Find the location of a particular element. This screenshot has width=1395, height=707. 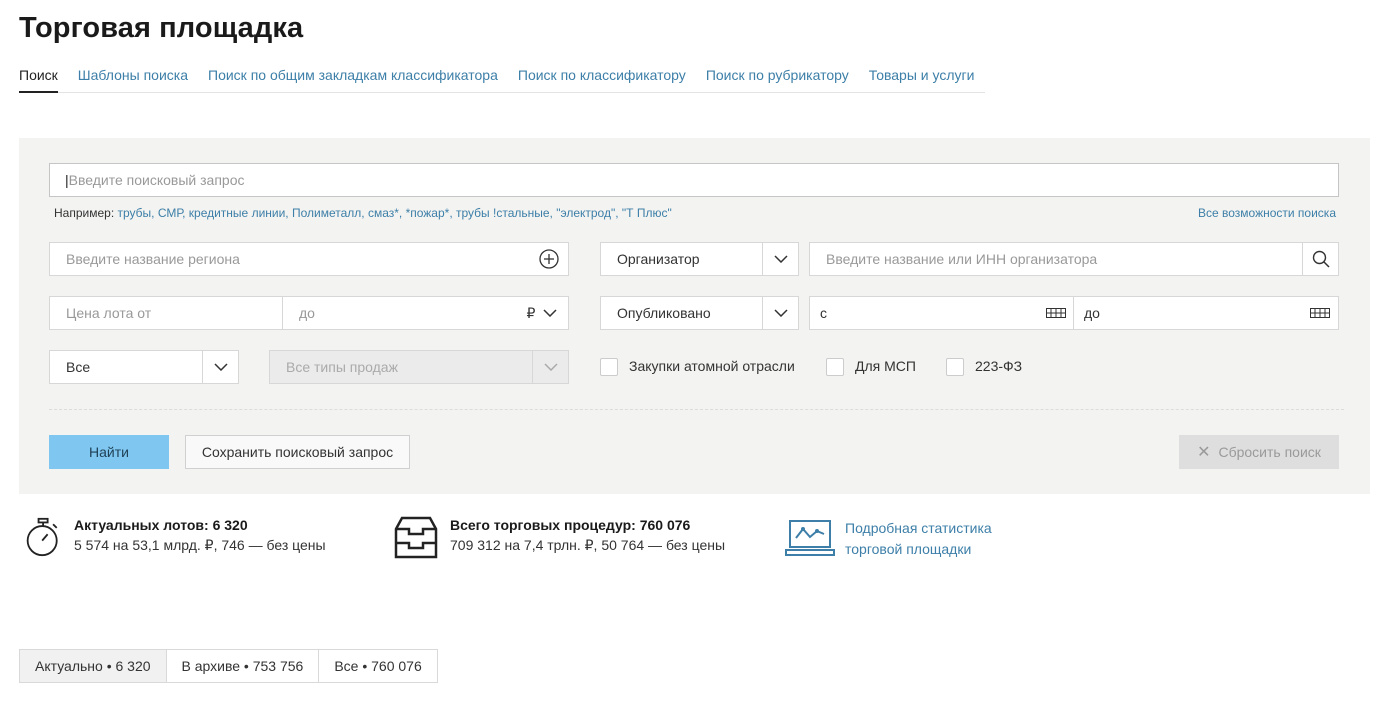

organizer-select: Организатор is located at coordinates (699, 259).